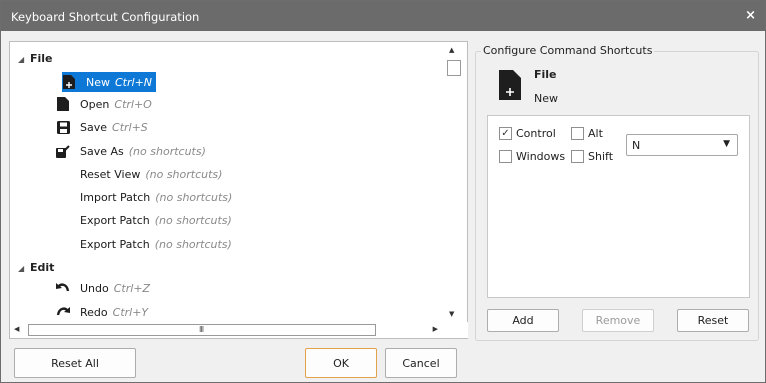 The width and height of the screenshot is (766, 383). What do you see at coordinates (75, 363) in the screenshot?
I see `reset-all-button: Reset All` at bounding box center [75, 363].